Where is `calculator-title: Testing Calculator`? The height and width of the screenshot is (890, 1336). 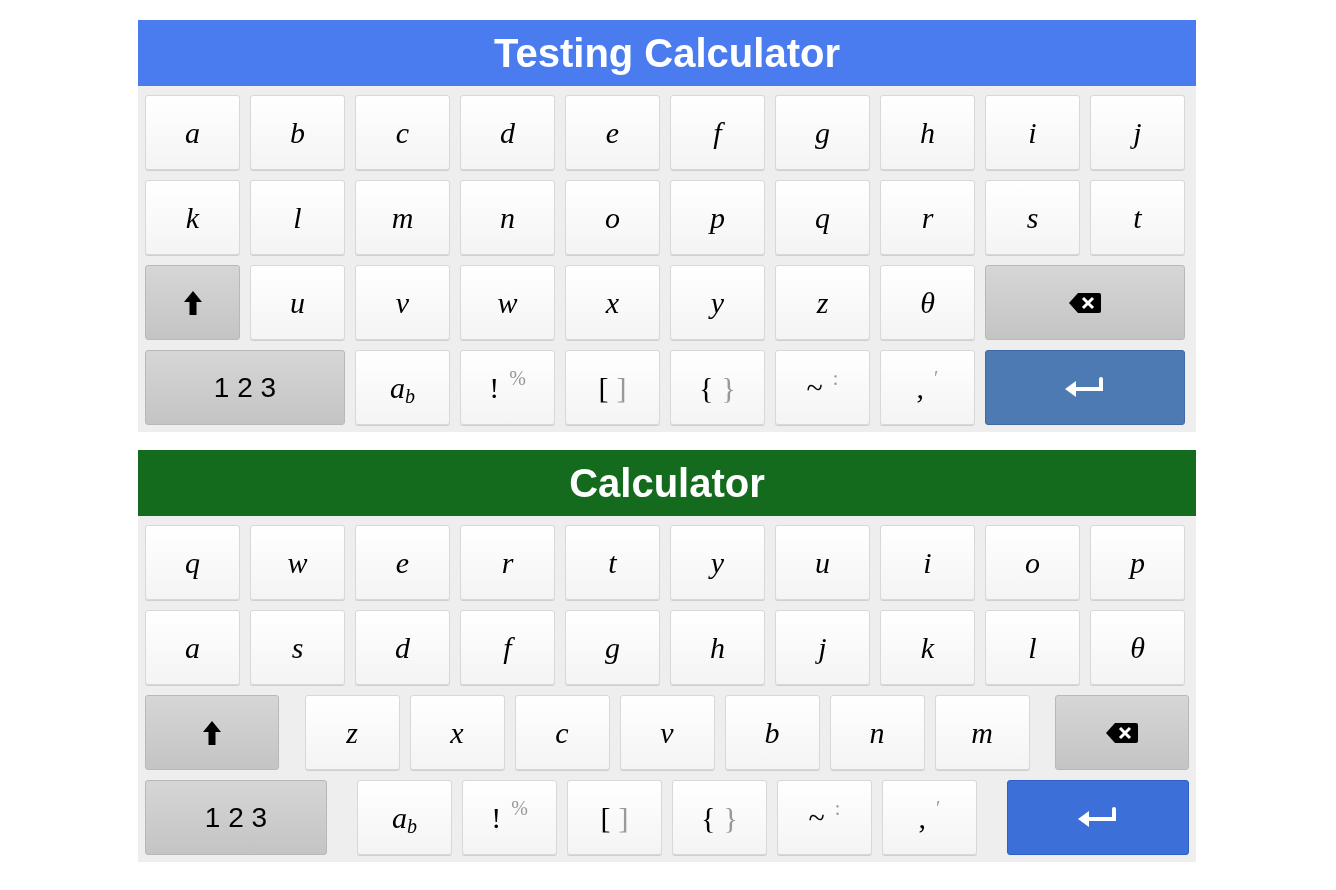 calculator-title: Testing Calculator is located at coordinates (667, 53).